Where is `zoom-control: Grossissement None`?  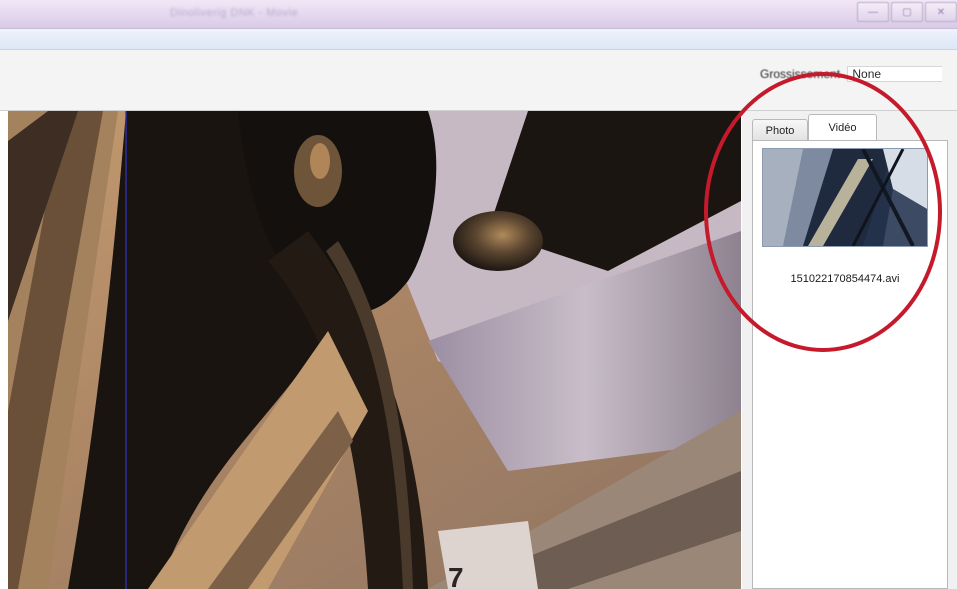 zoom-control: Grossissement None is located at coordinates (851, 74).